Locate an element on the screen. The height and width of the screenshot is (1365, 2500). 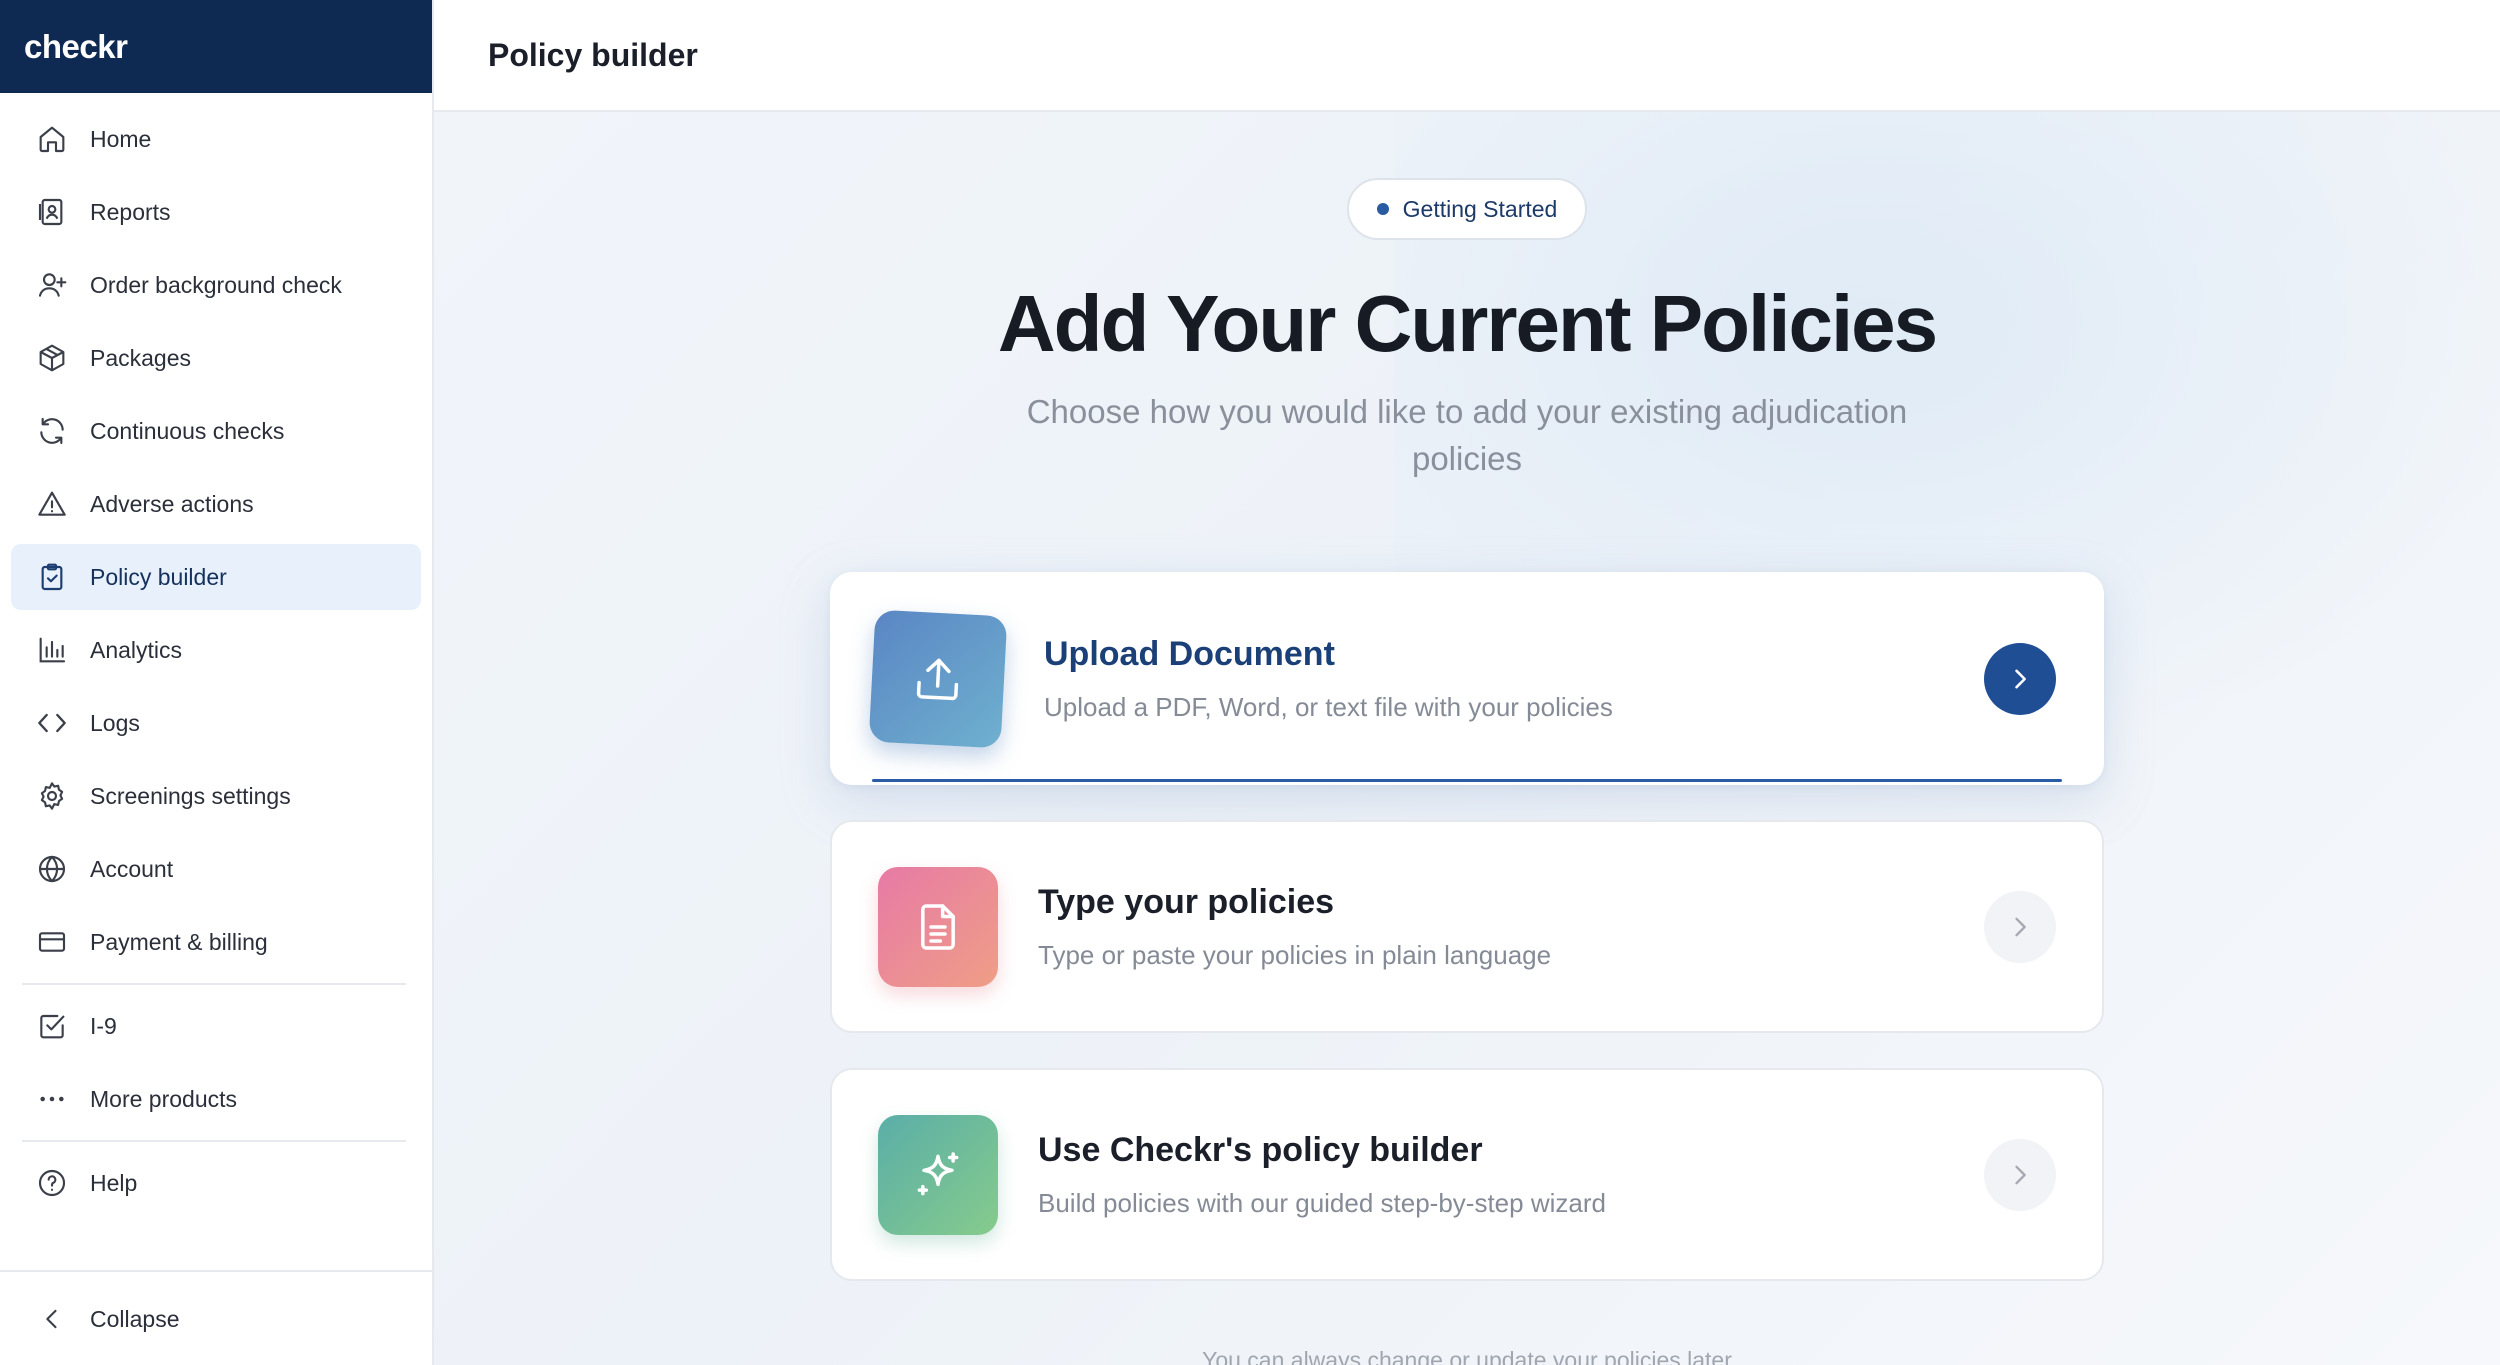
status-dot-icon is located at coordinates (1382, 209).